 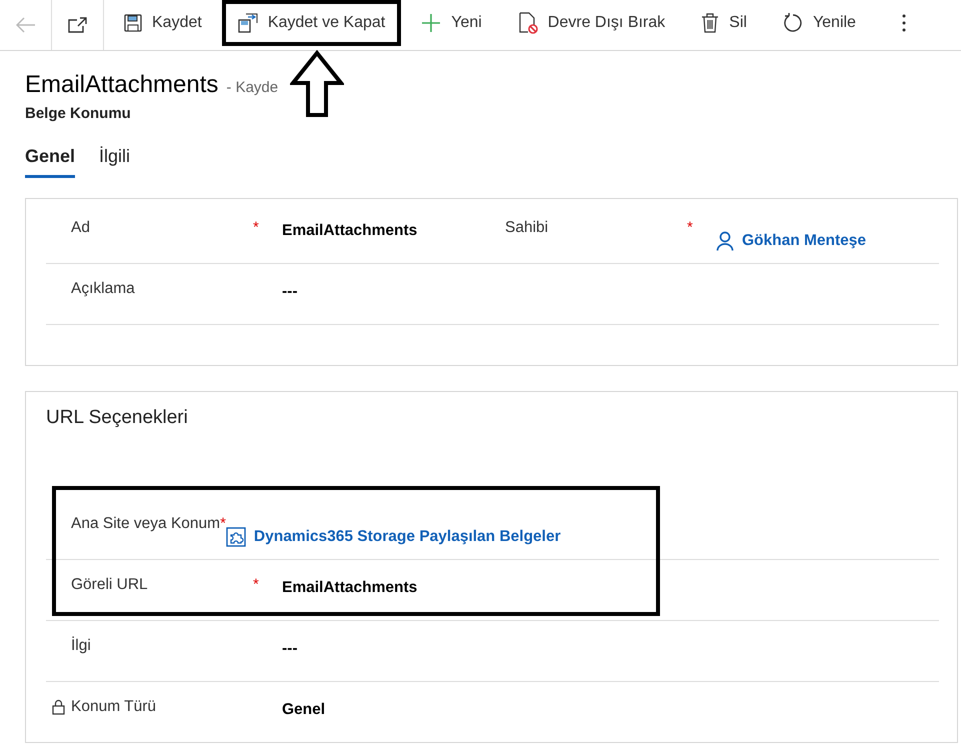 What do you see at coordinates (78, 113) in the screenshot?
I see `entity-name: Belge Konumu` at bounding box center [78, 113].